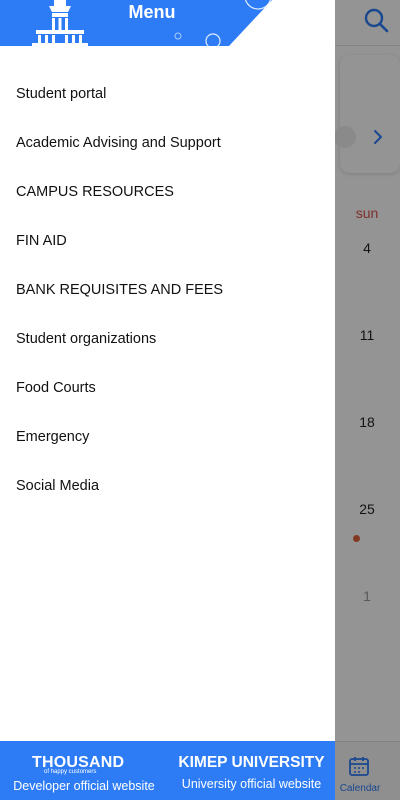 This screenshot has height=800, width=400. Describe the element at coordinates (167, 23) in the screenshot. I see `drawer-header: Menu` at that location.